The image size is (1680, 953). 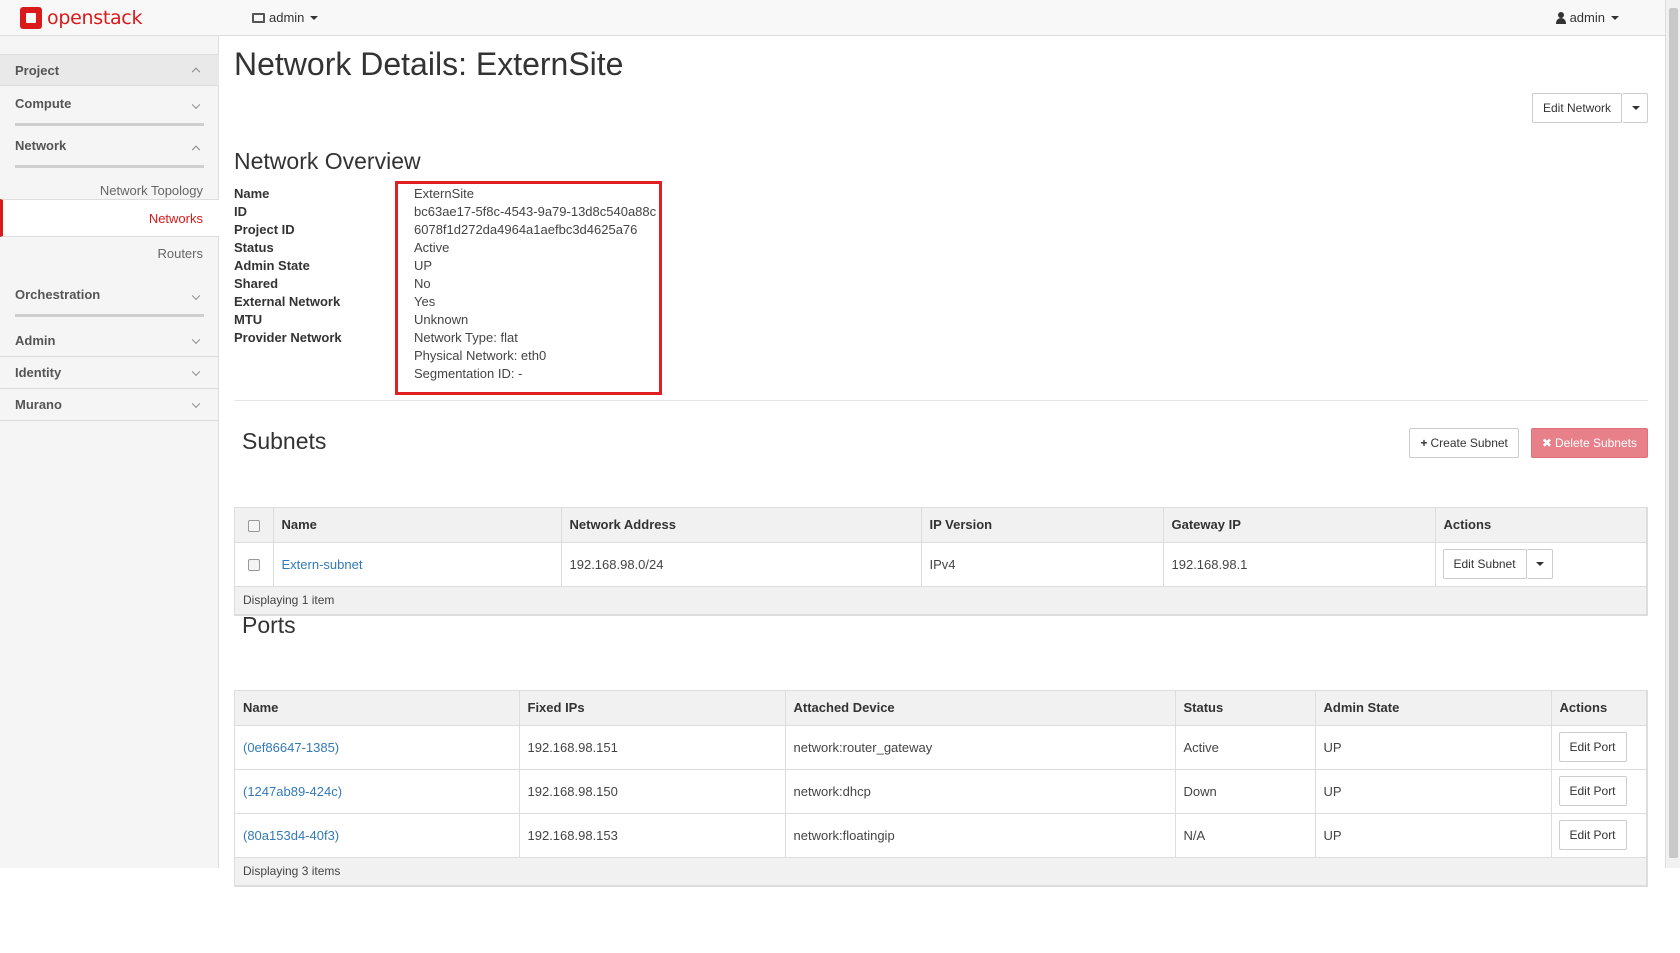 I want to click on port-name-link: (80a153d4-40f3), so click(x=291, y=835).